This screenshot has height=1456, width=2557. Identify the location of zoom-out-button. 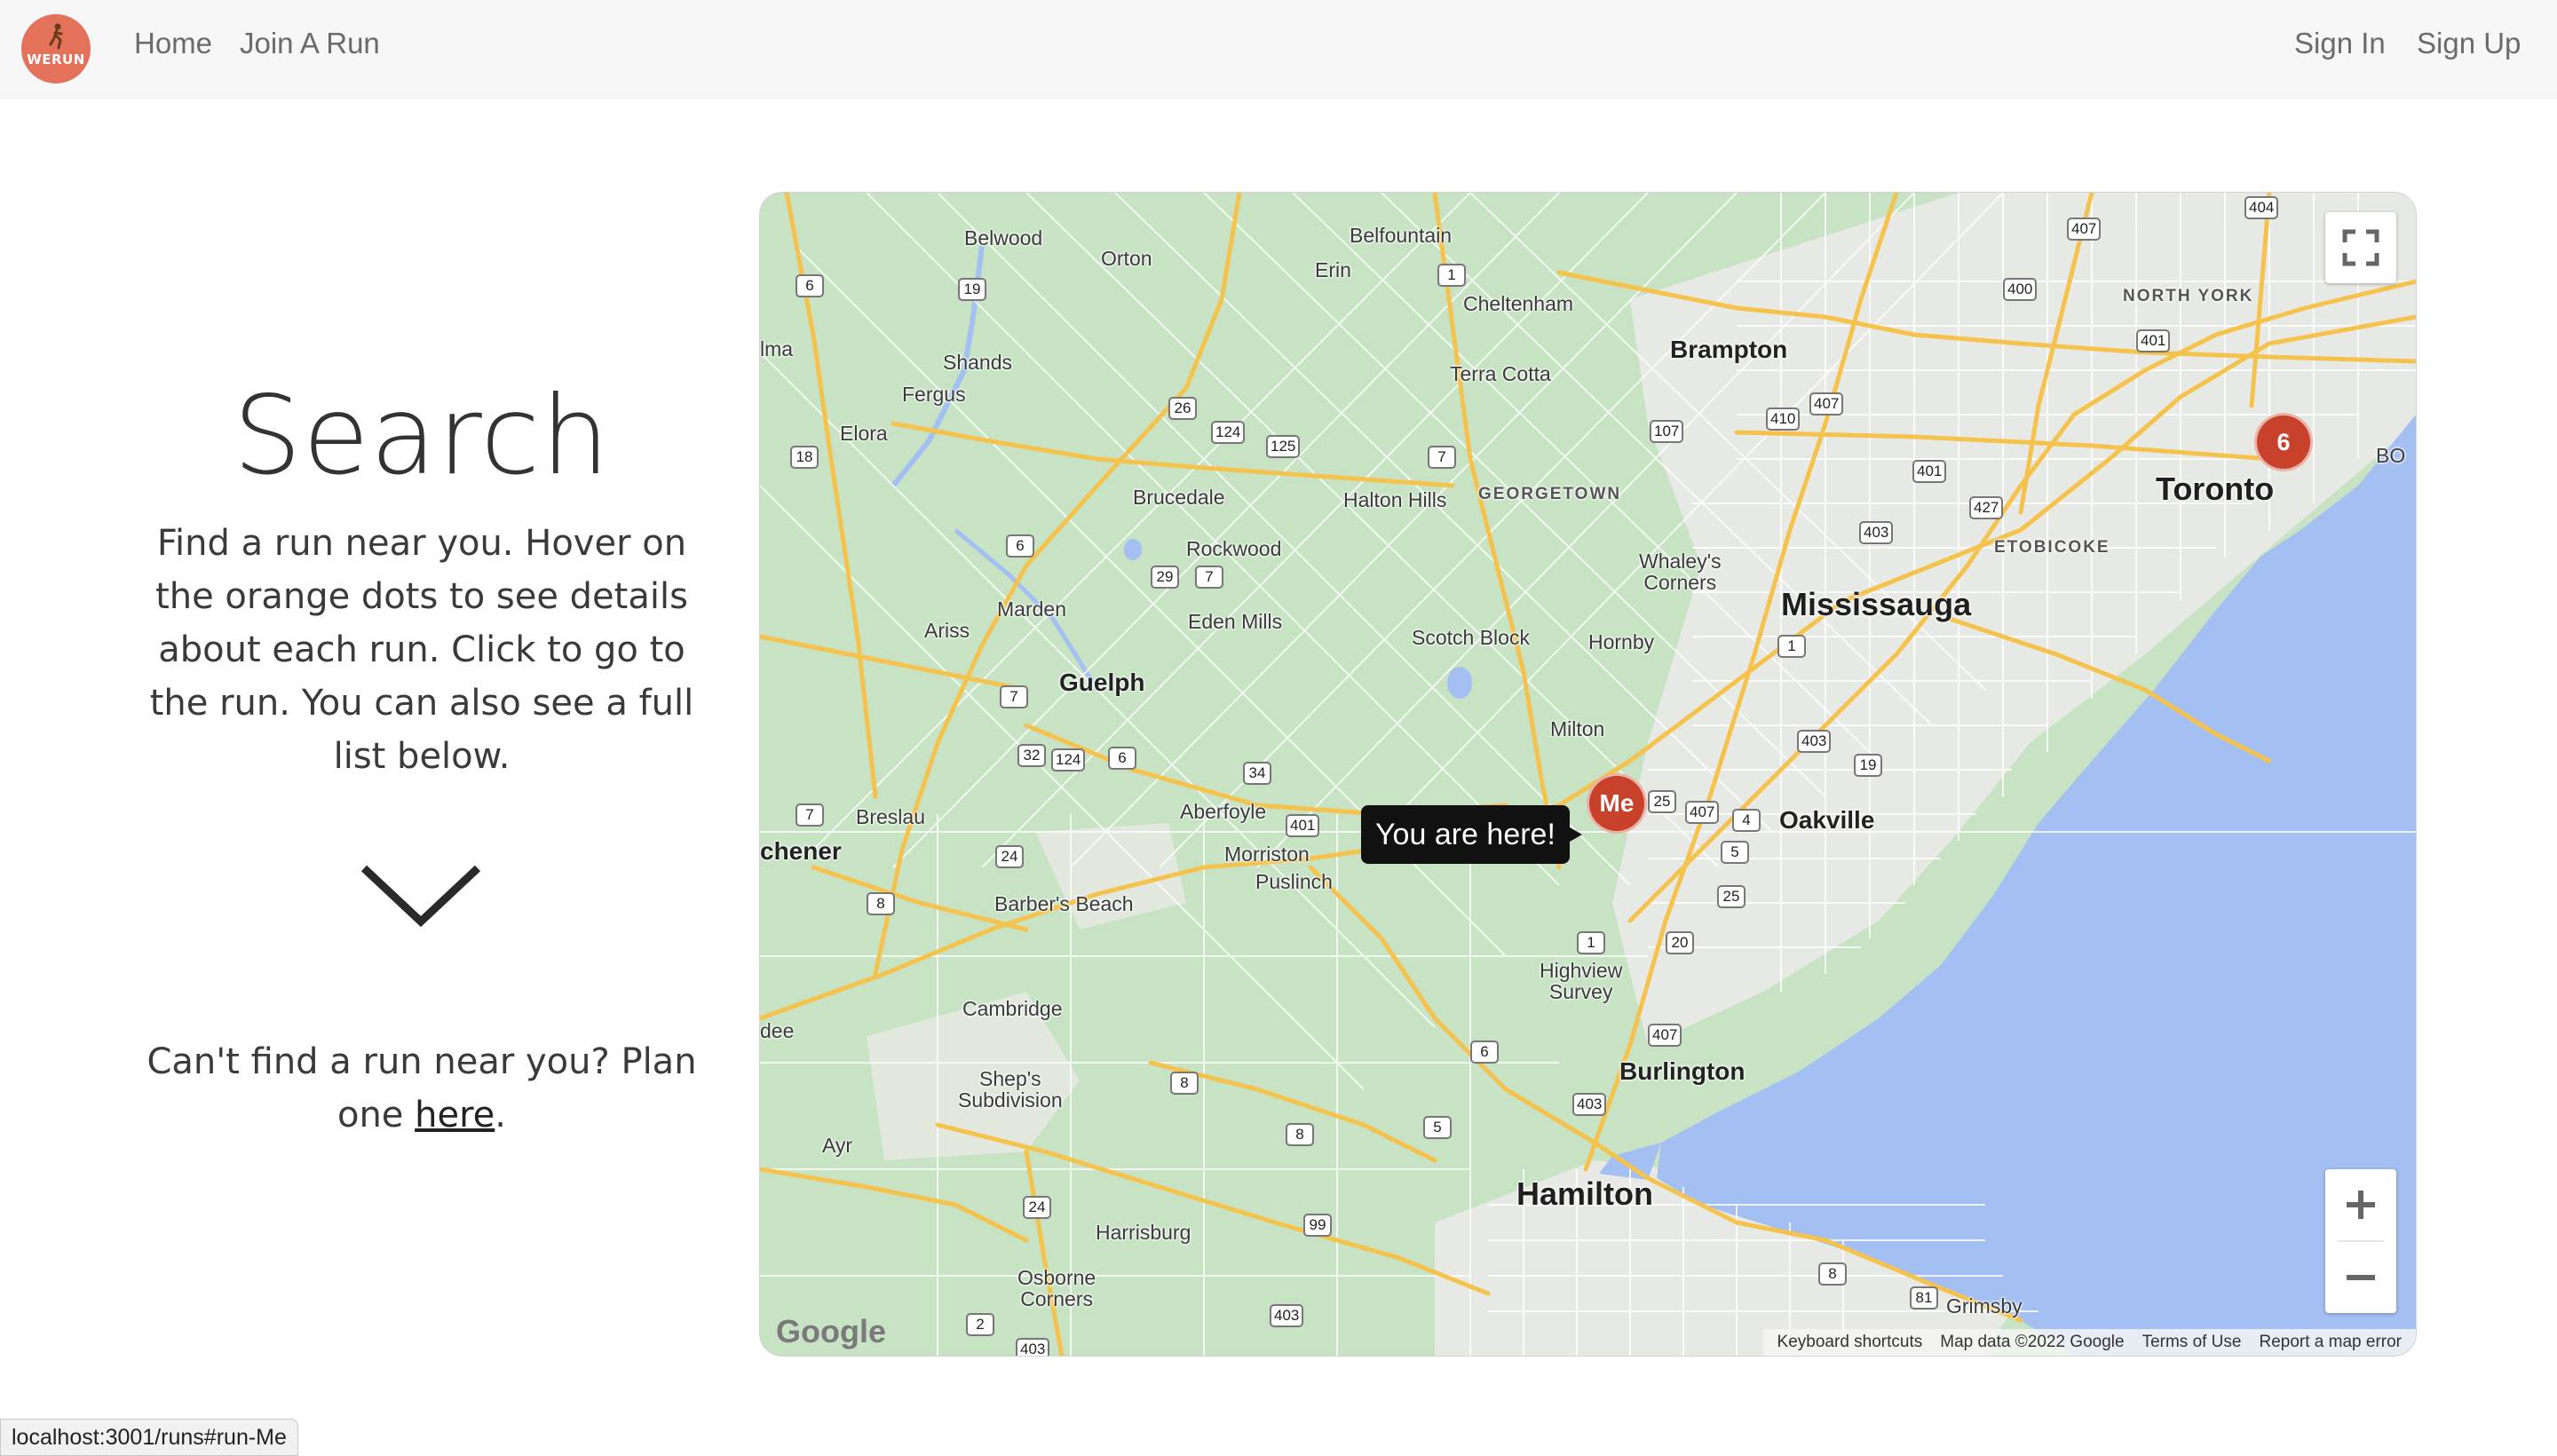
(2360, 1277).